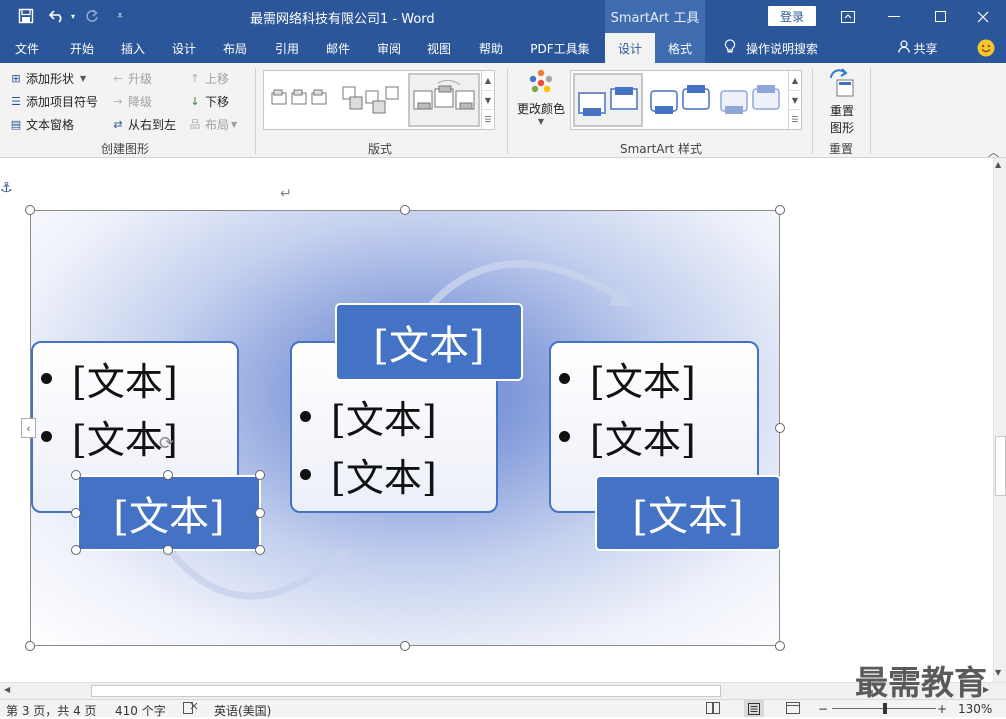 The width and height of the screenshot is (1006, 719). Describe the element at coordinates (793, 709) in the screenshot. I see `web-layout-icon` at that location.